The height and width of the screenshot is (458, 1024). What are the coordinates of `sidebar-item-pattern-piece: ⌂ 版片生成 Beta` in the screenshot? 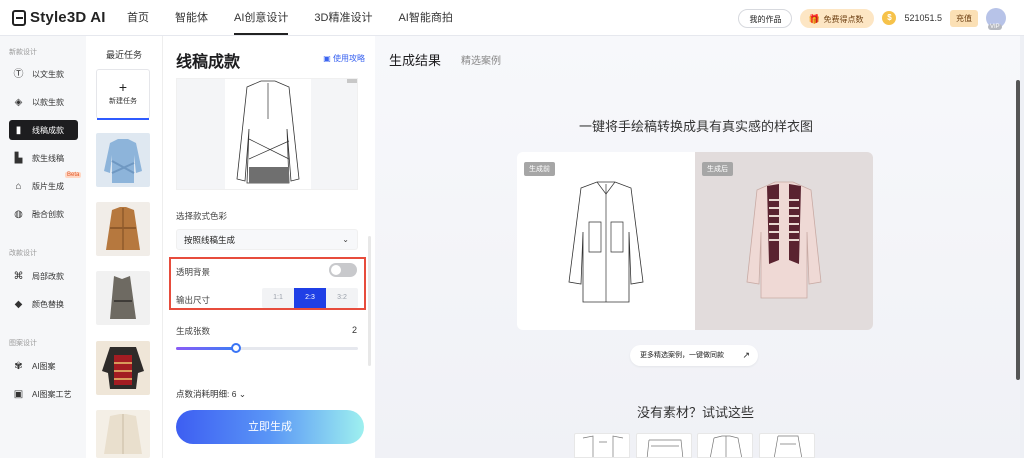 It's located at (45, 184).